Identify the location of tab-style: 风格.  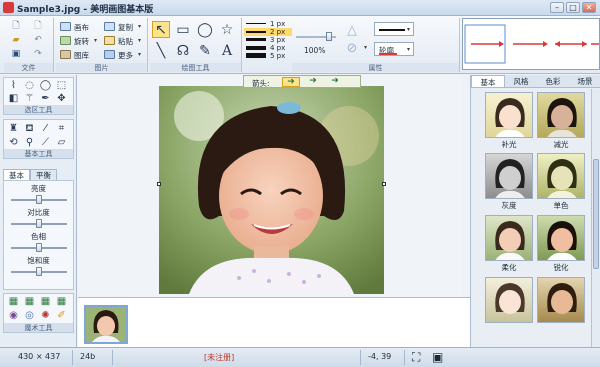
(521, 81).